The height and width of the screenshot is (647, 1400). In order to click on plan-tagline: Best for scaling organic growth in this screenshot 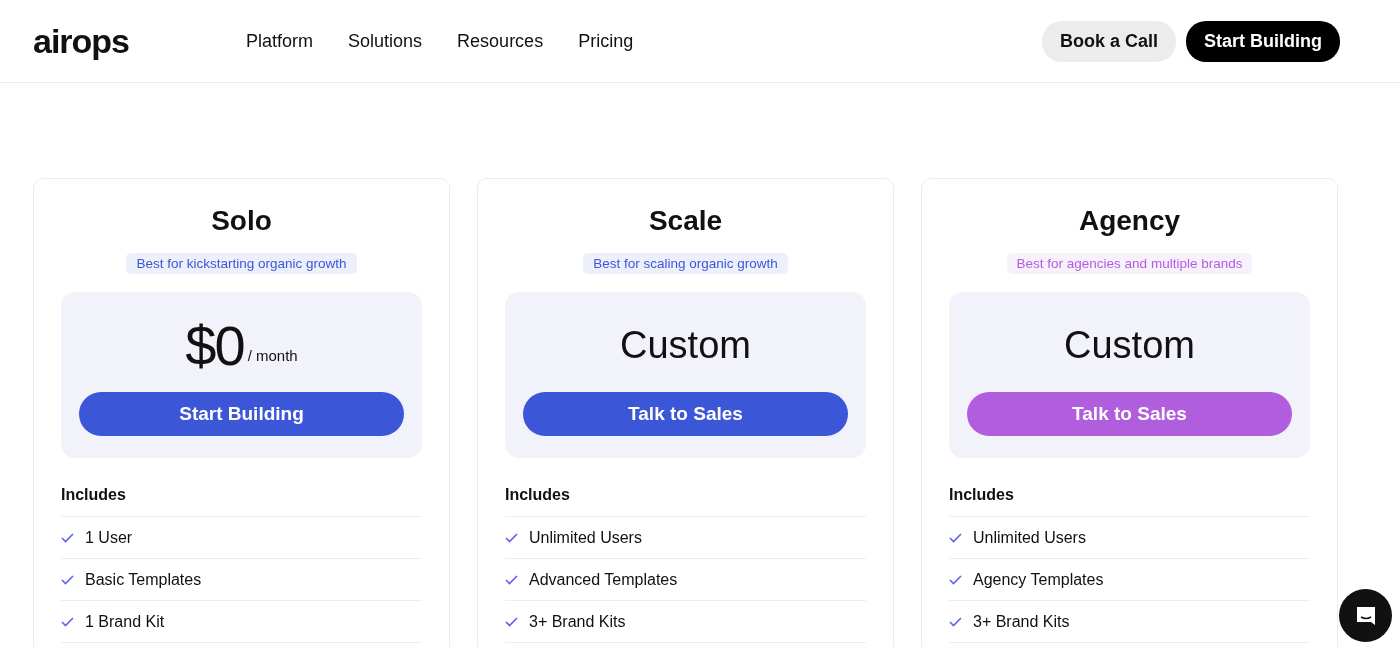, I will do `click(685, 263)`.